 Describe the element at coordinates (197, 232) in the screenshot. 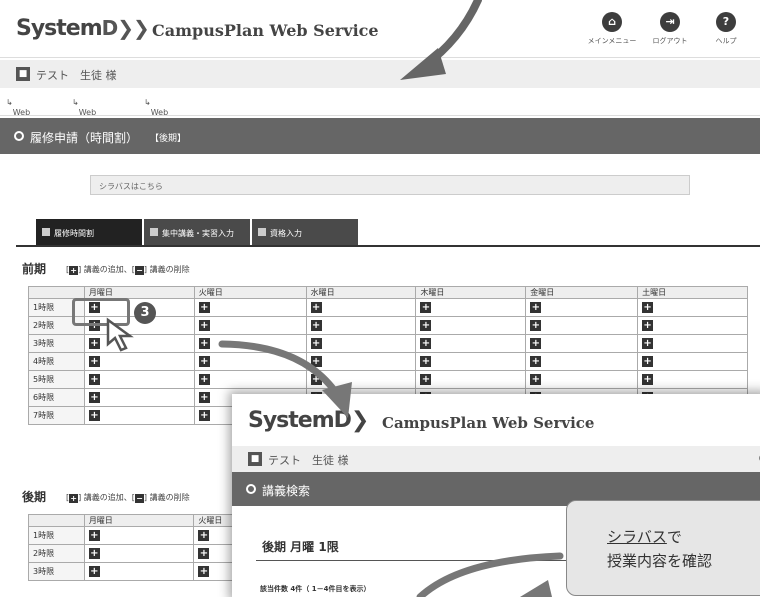

I see `tab-intensive: 集中講義・実習入力` at that location.